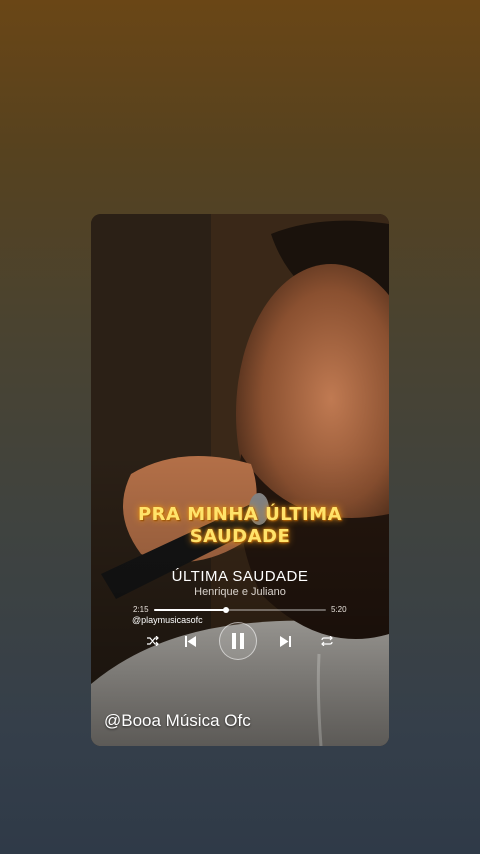 This screenshot has width=480, height=854. What do you see at coordinates (190, 641) in the screenshot?
I see `previous-icon` at bounding box center [190, 641].